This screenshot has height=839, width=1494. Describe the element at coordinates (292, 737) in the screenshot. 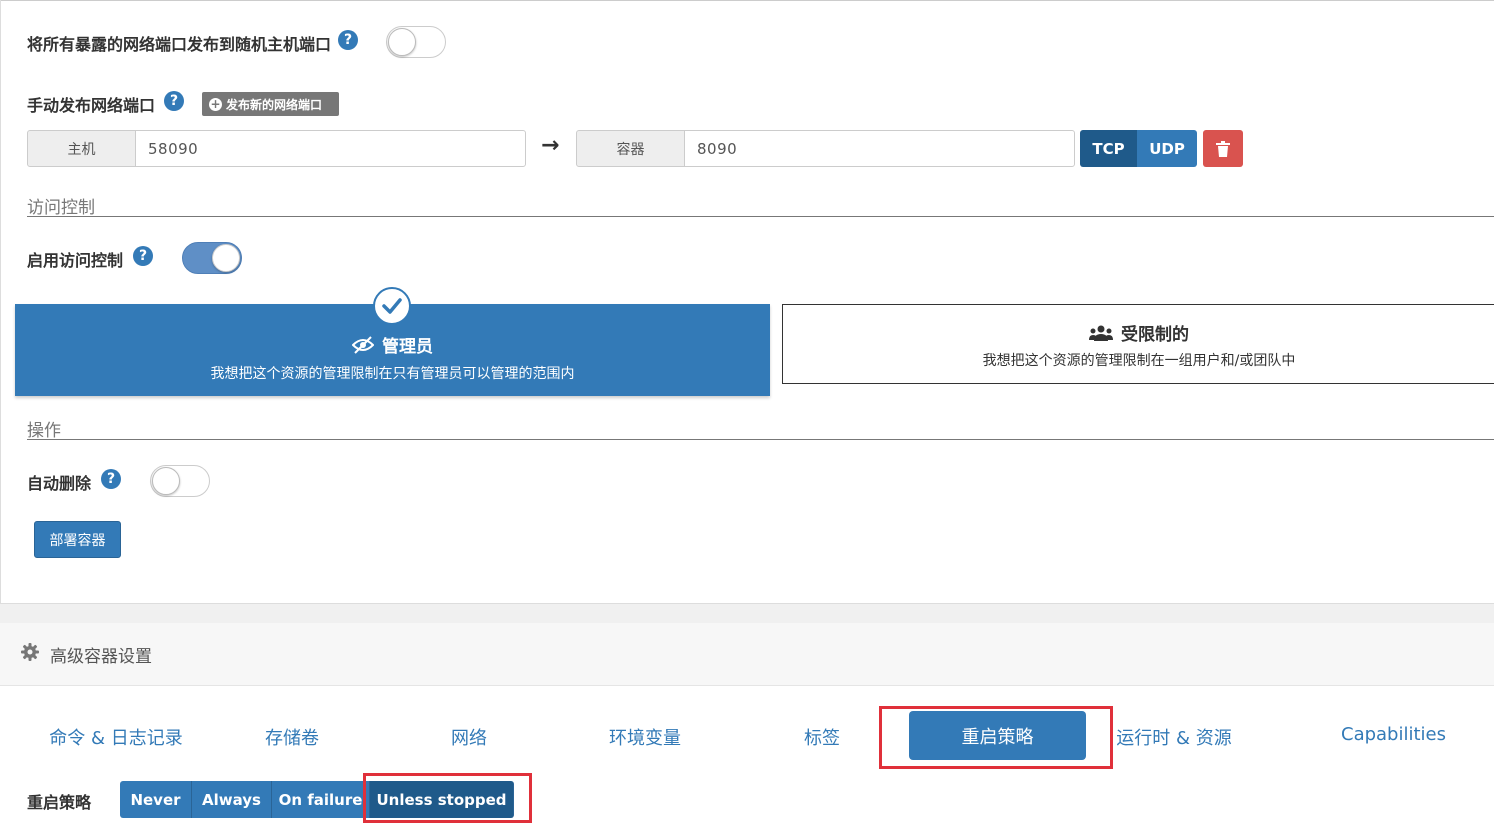

I see `tab-volumes: 存储卷` at that location.